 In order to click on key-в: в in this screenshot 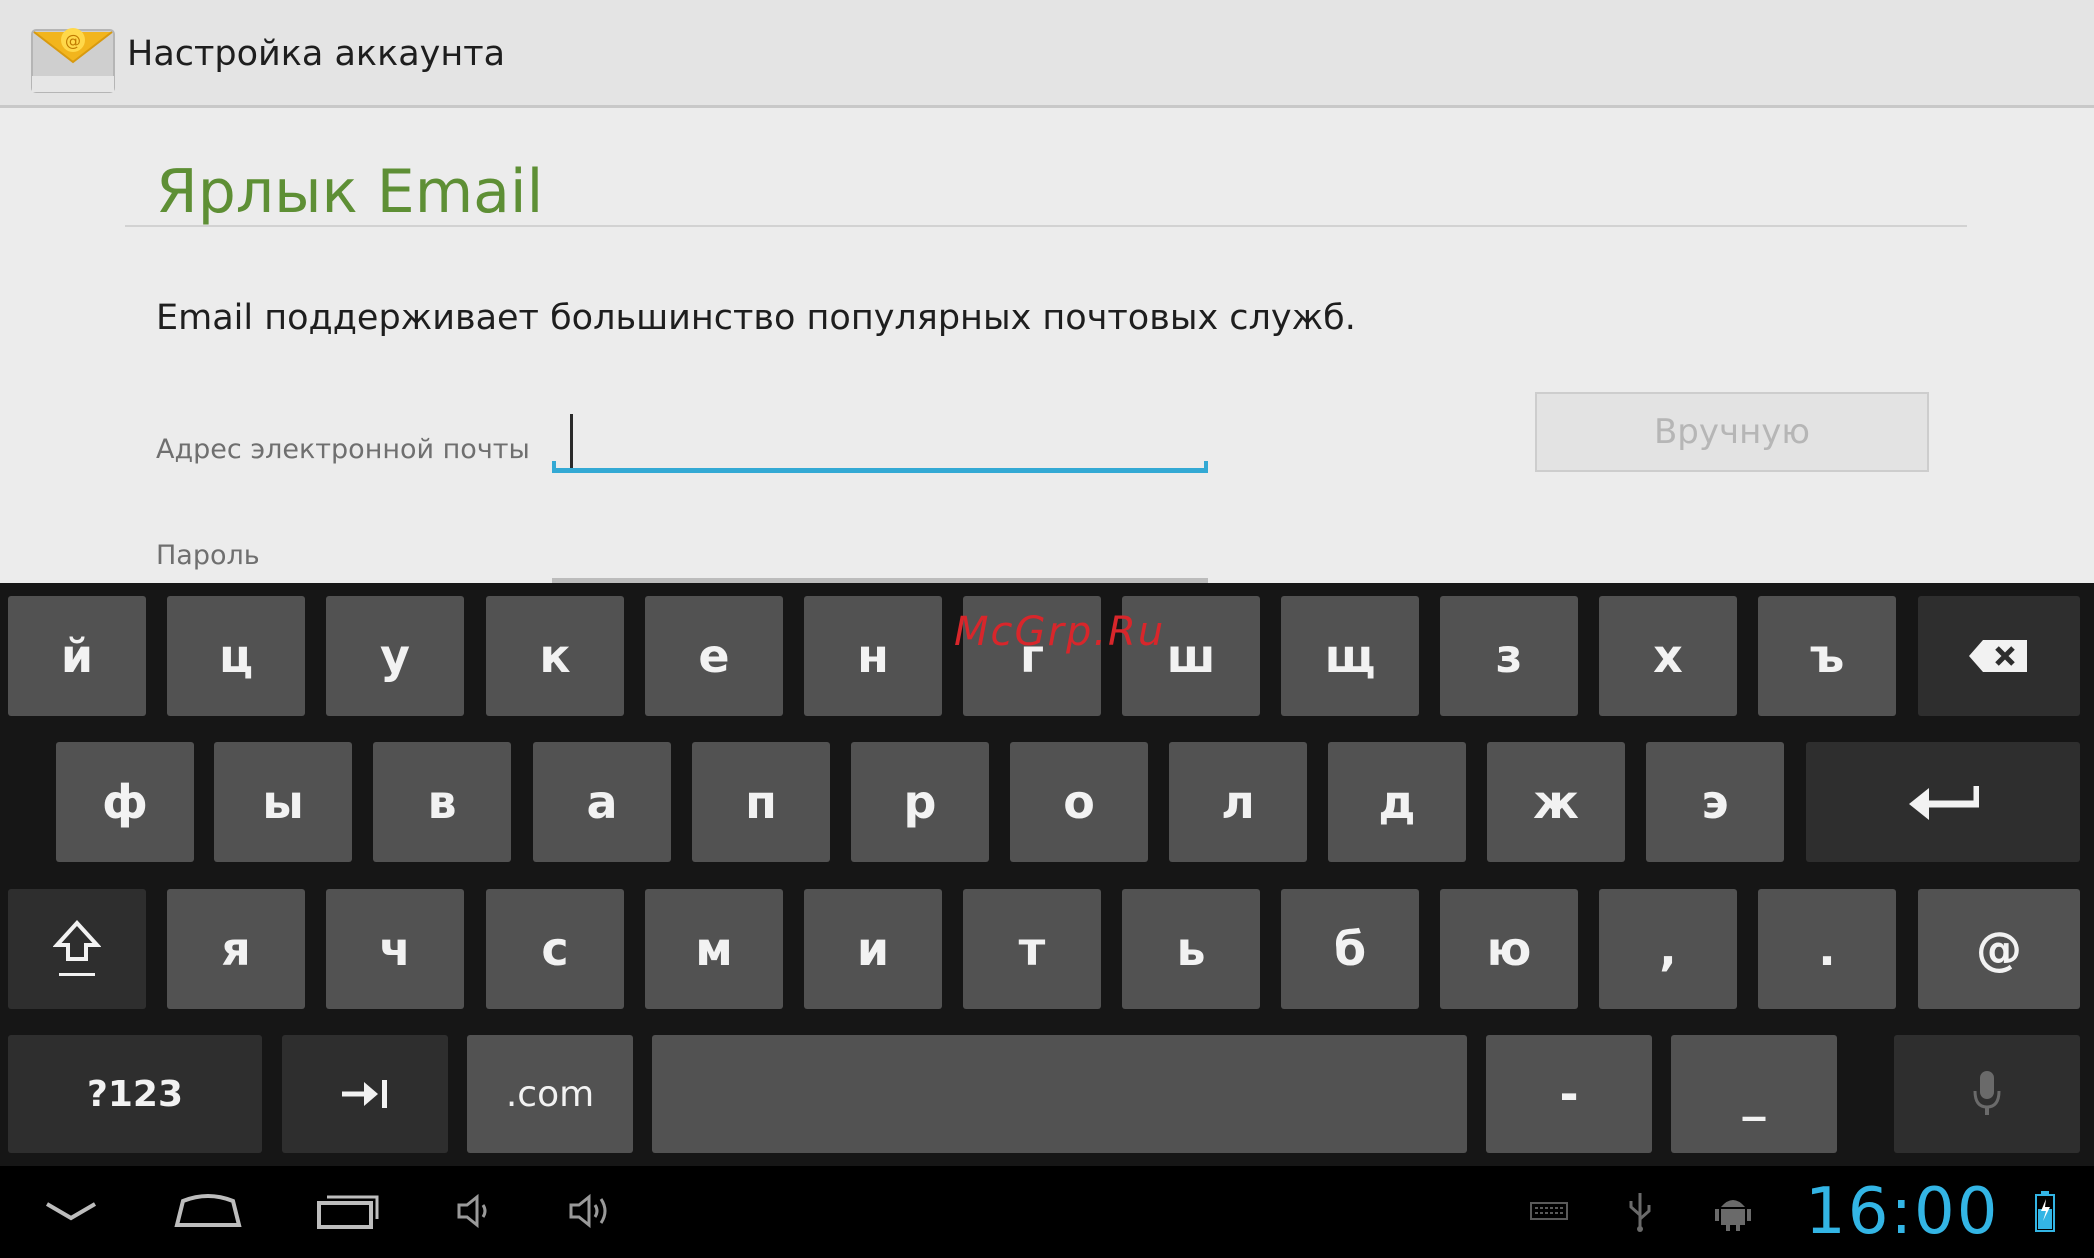, I will do `click(442, 802)`.